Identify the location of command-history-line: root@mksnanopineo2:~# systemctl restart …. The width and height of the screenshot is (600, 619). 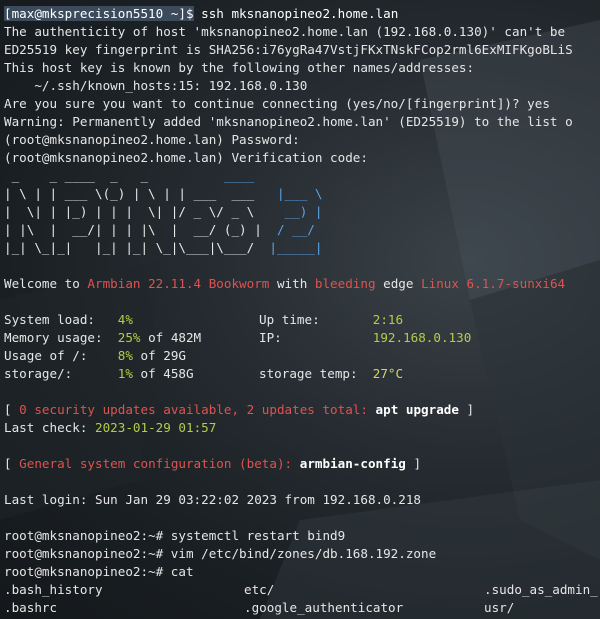
(175, 535).